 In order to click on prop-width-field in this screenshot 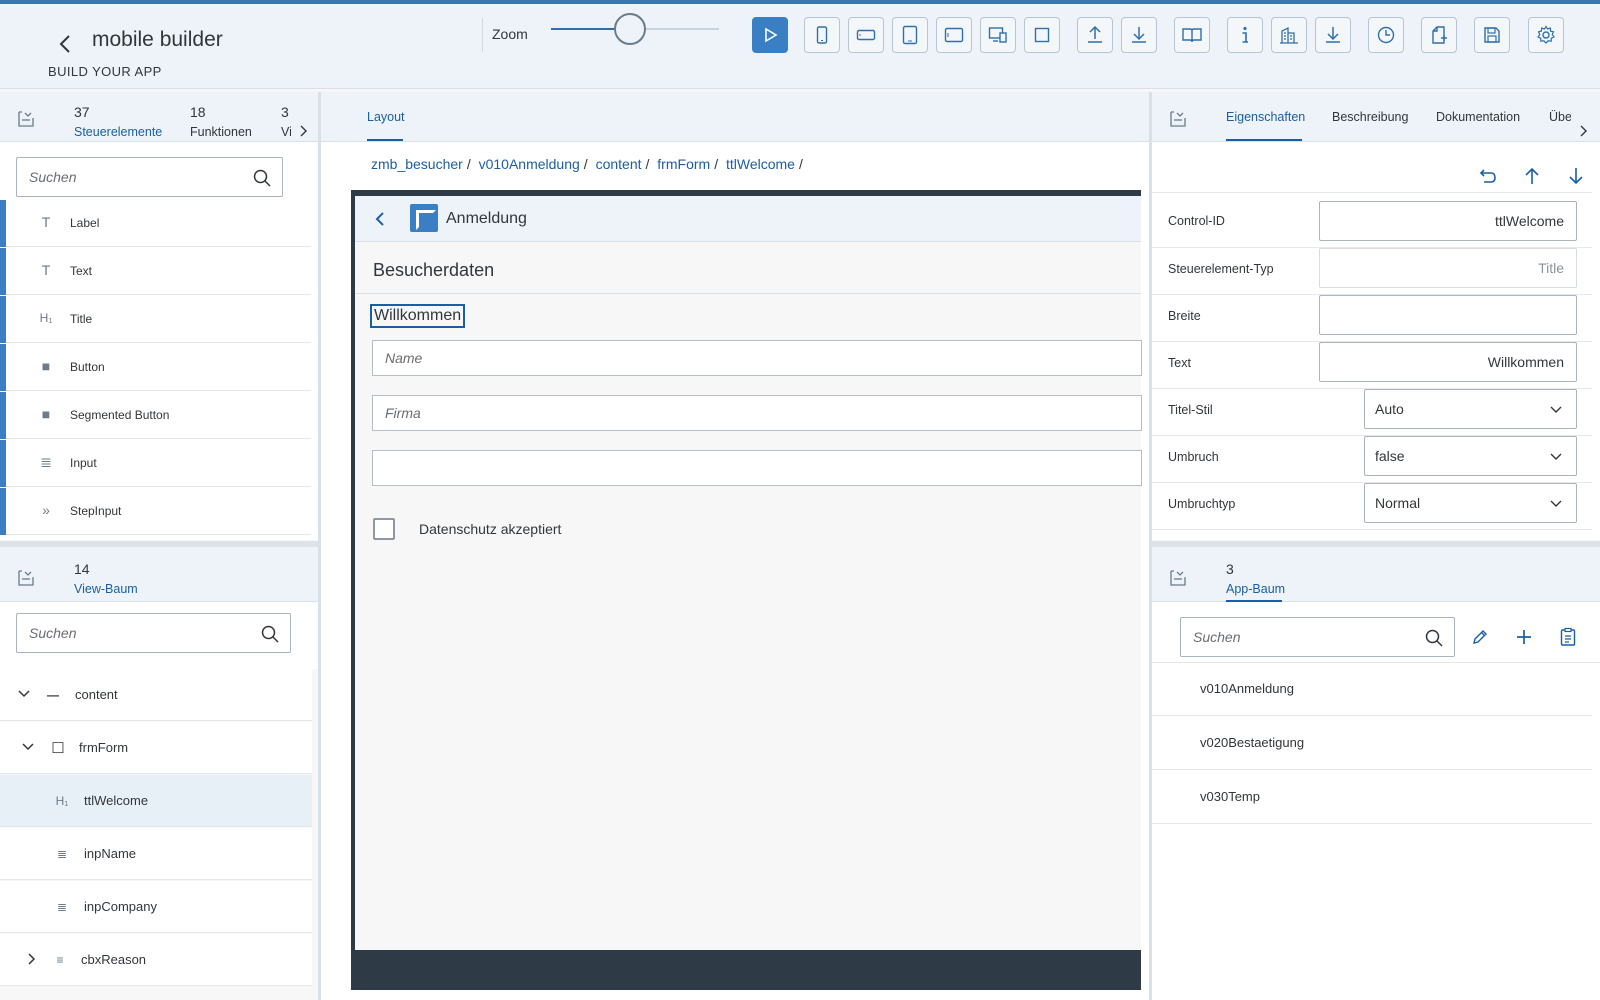, I will do `click(1448, 315)`.